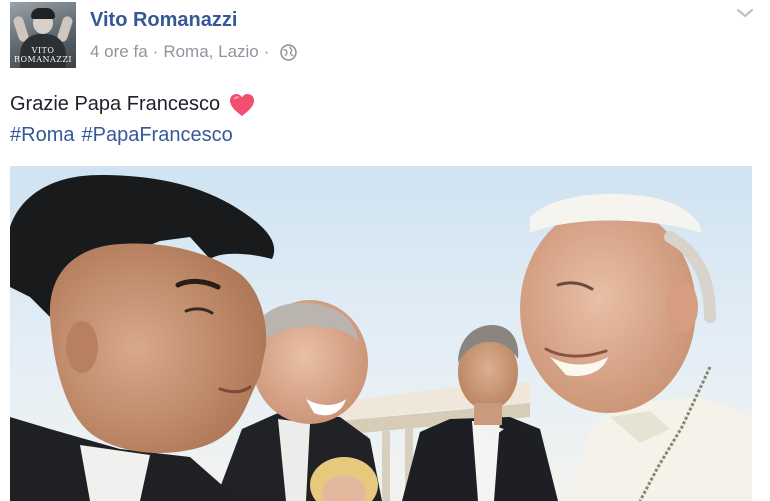 Image resolution: width=770 pixels, height=501 pixels. What do you see at coordinates (42, 135) in the screenshot?
I see `hashtag-link-roma: #Roma` at bounding box center [42, 135].